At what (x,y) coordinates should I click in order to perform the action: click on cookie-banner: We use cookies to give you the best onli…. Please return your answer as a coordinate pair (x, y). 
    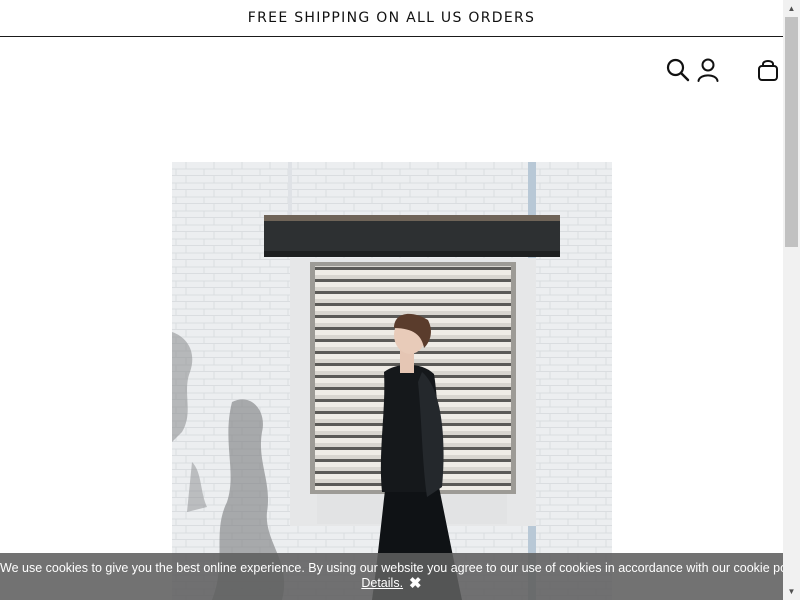
    Looking at the image, I should click on (391, 576).